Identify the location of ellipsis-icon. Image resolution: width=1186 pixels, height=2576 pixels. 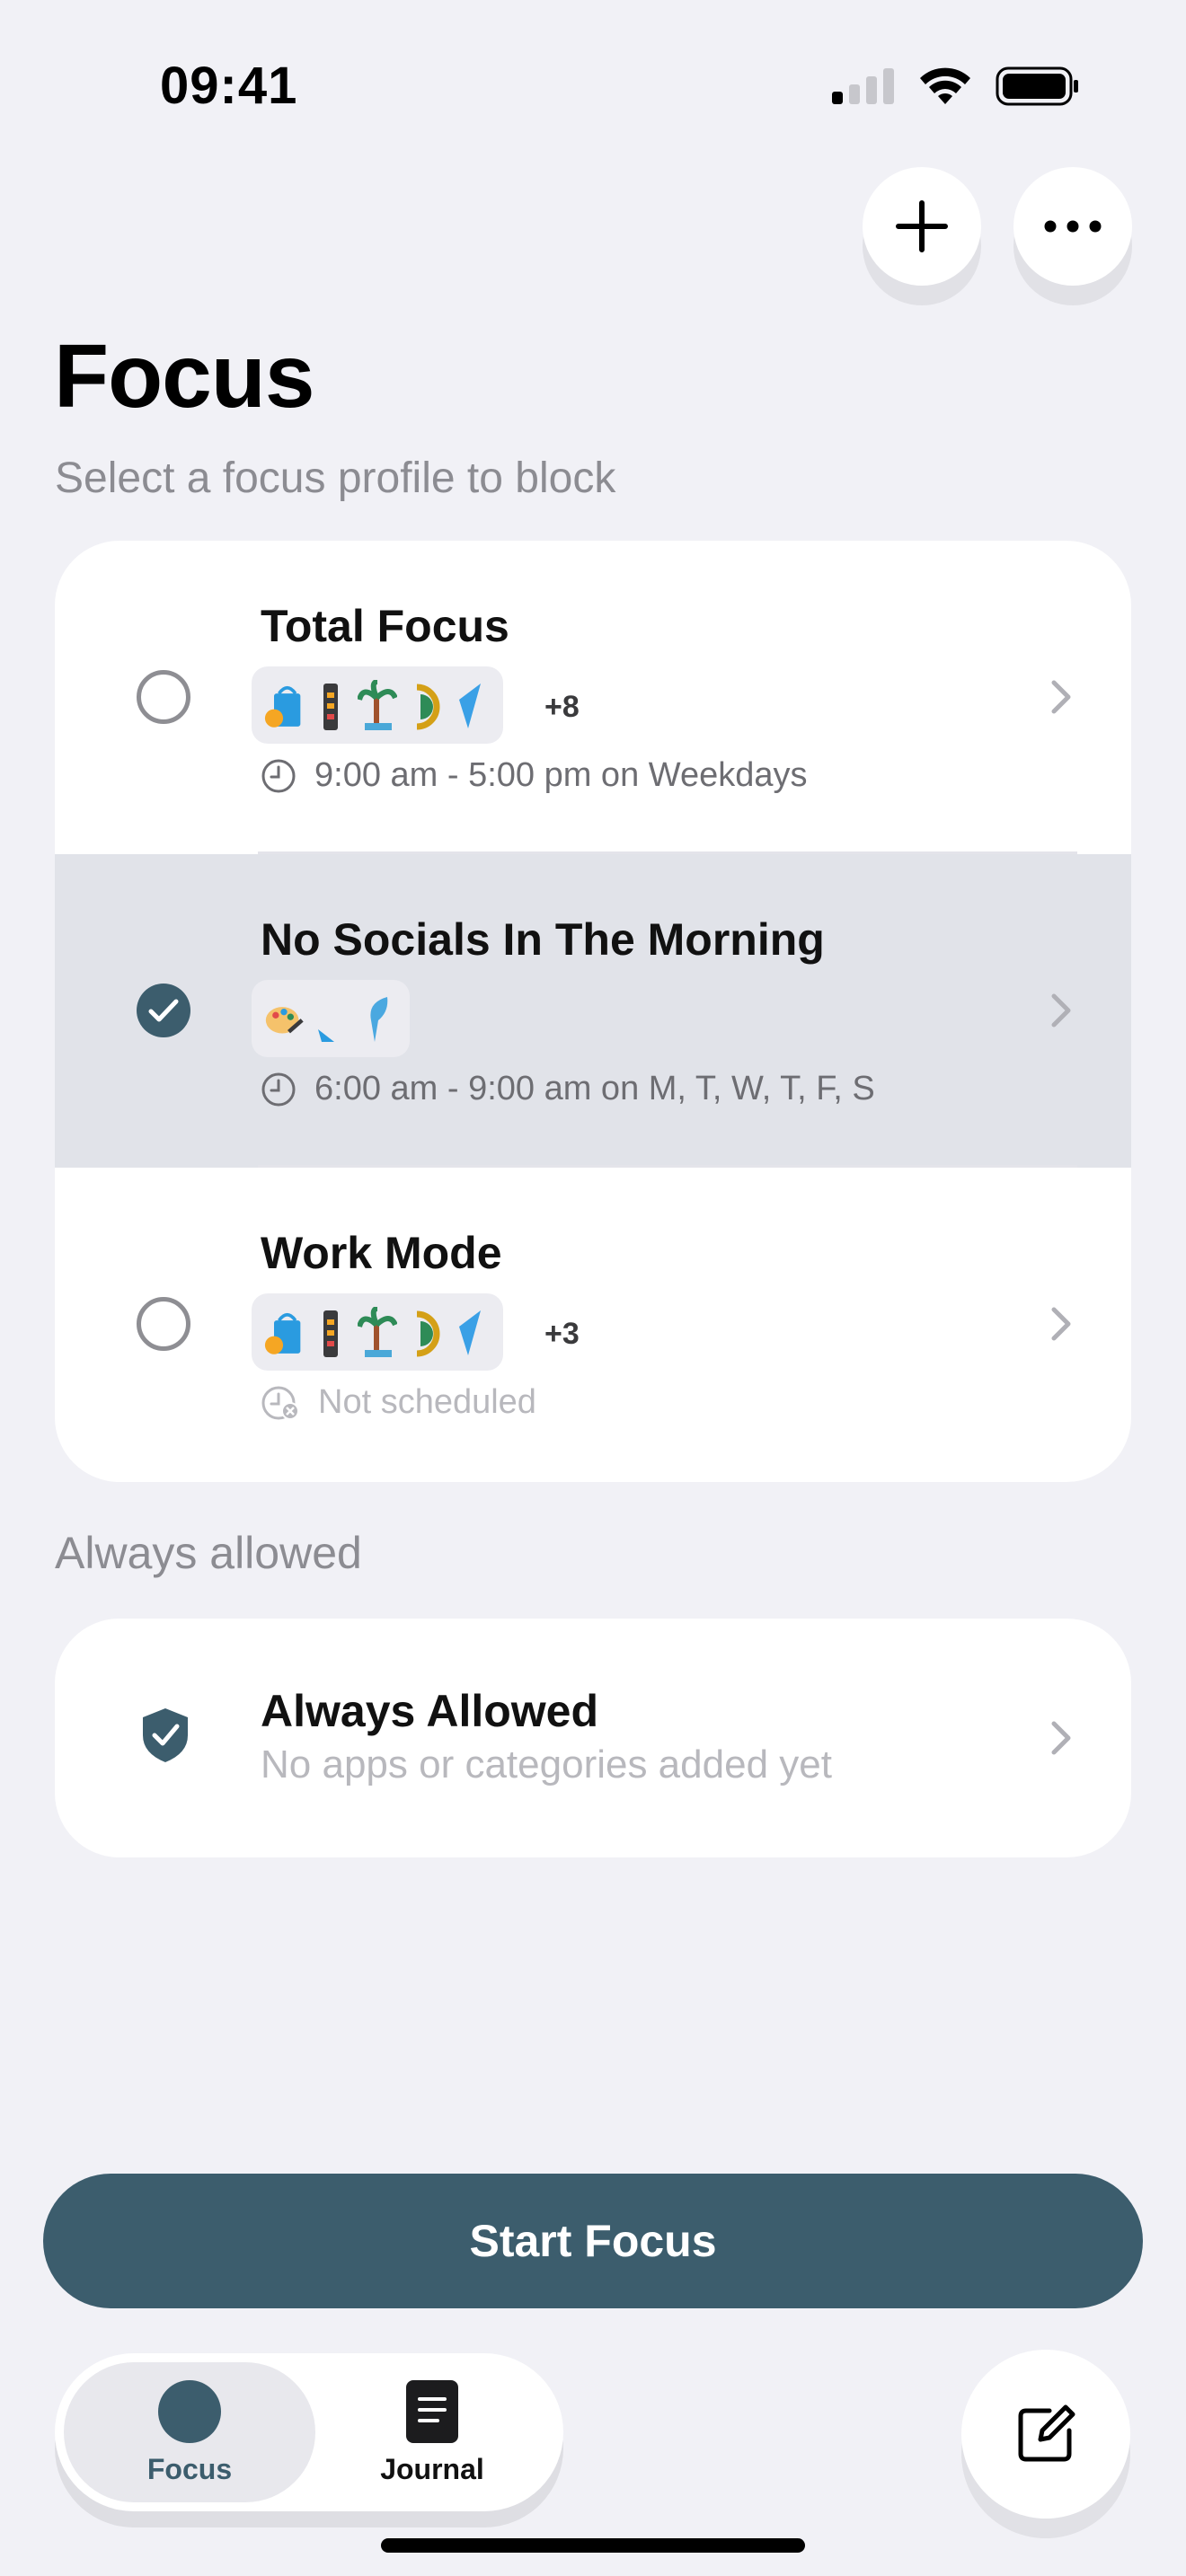
(1073, 226).